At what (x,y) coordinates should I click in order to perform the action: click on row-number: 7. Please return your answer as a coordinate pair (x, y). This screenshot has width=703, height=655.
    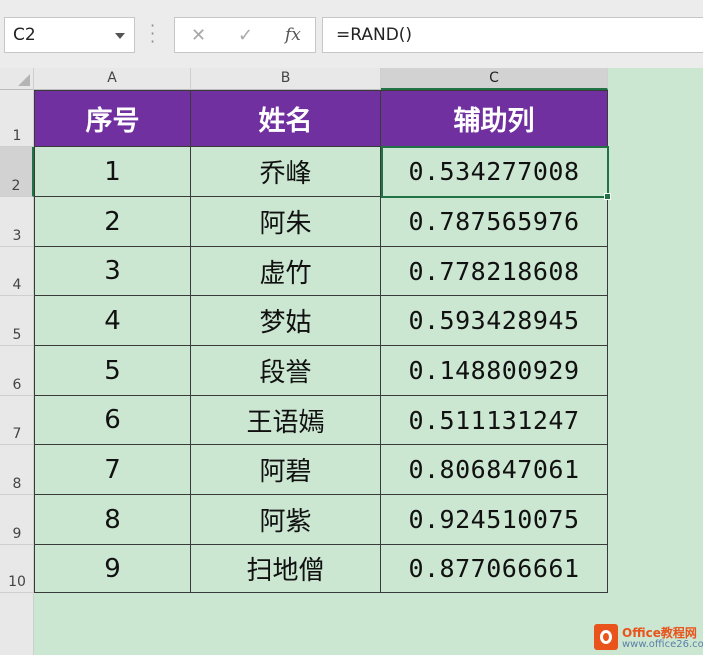
    Looking at the image, I should click on (17, 434).